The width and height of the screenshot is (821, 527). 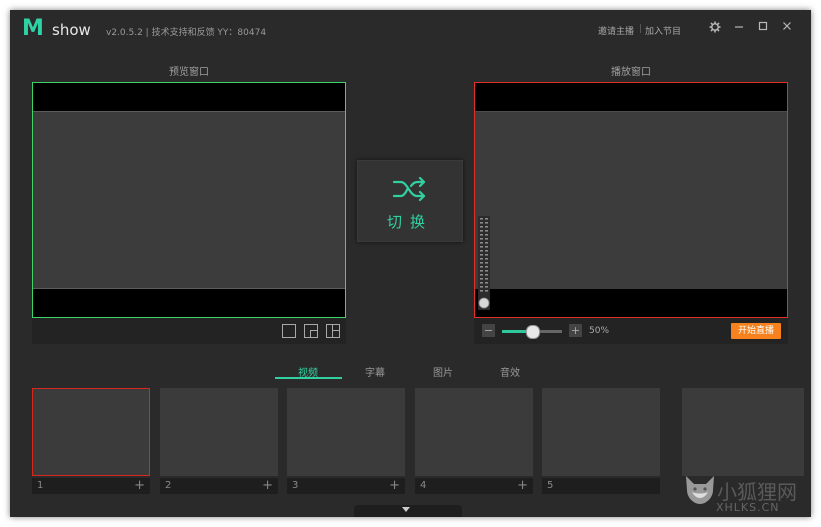 I want to click on tab-image: 图片, so click(x=443, y=371).